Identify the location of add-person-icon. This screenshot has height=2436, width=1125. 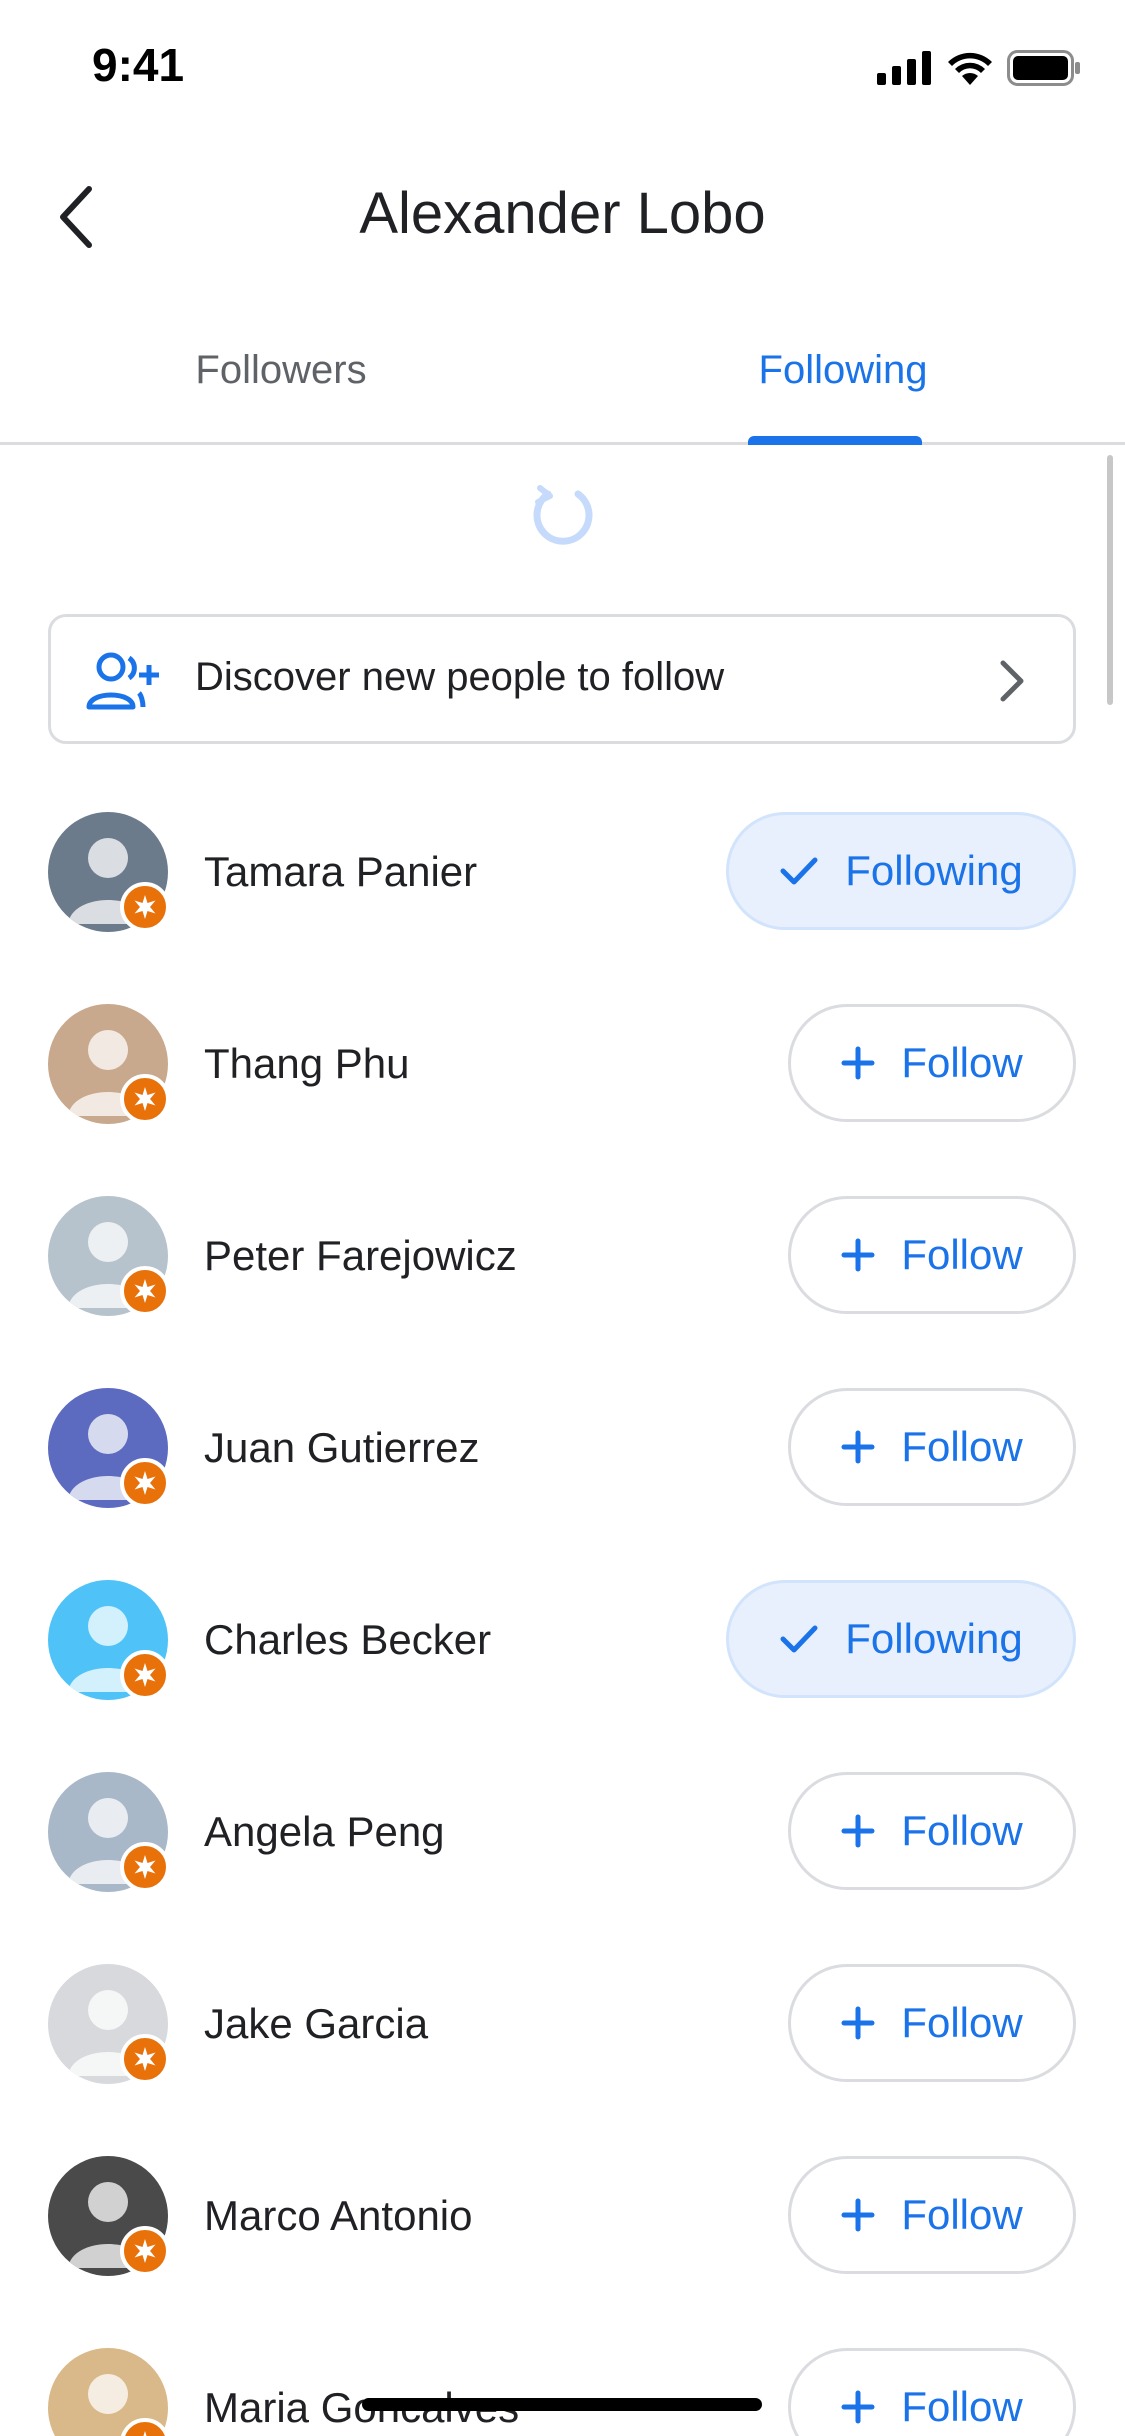
(122, 681).